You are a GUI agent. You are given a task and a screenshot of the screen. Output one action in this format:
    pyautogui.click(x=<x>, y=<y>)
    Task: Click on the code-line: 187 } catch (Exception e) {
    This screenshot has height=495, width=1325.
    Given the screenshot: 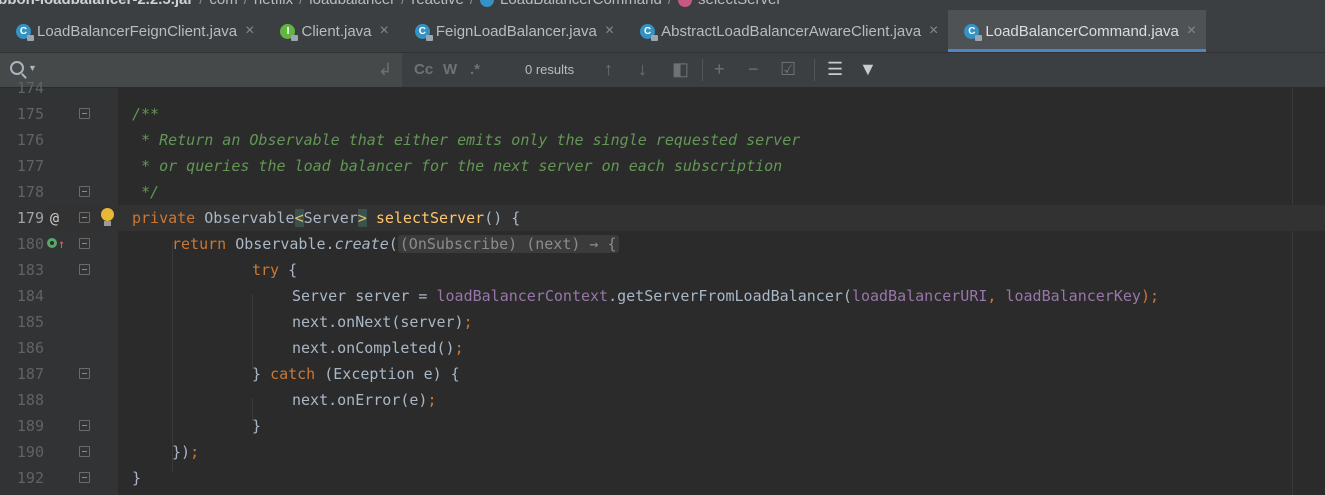 What is the action you would take?
    pyautogui.click(x=662, y=374)
    